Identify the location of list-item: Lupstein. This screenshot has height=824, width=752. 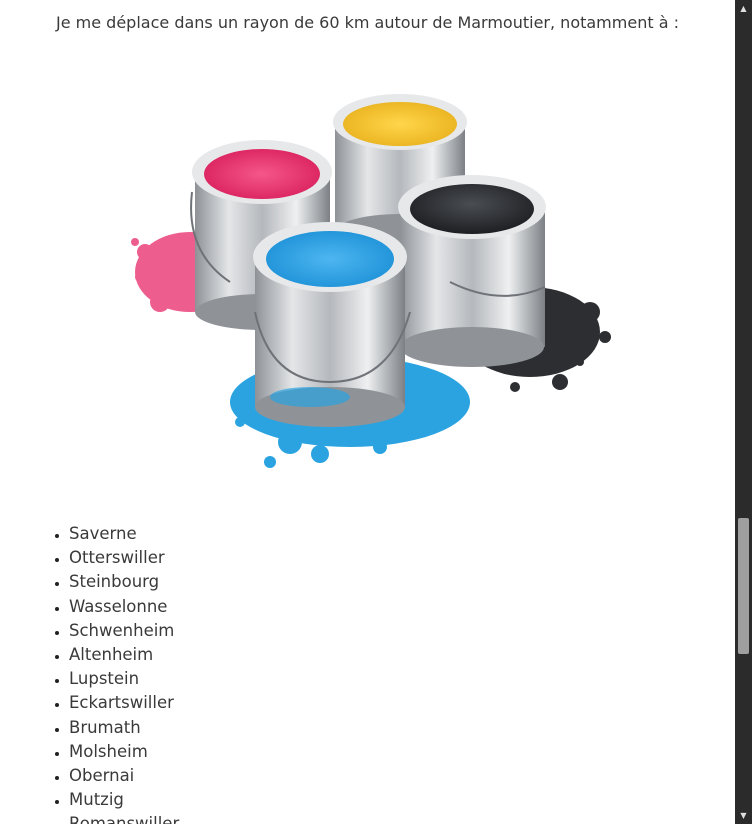
(124, 679).